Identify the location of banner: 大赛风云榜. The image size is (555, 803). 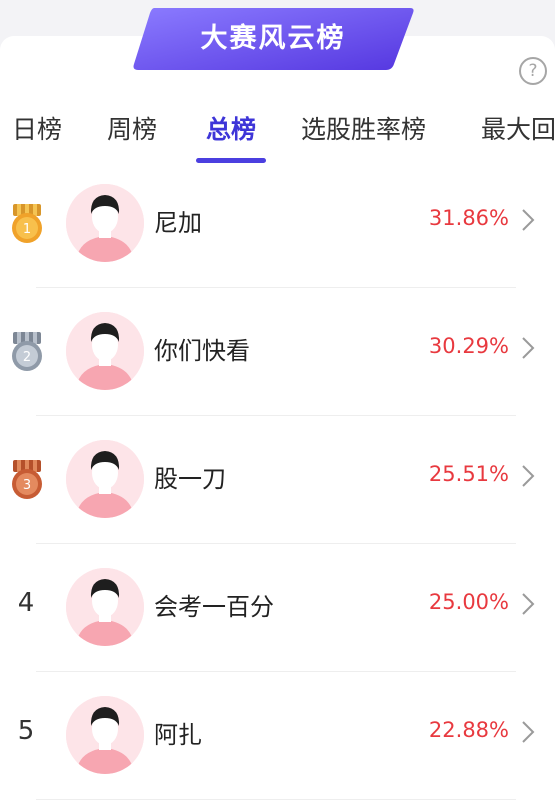
(273, 39).